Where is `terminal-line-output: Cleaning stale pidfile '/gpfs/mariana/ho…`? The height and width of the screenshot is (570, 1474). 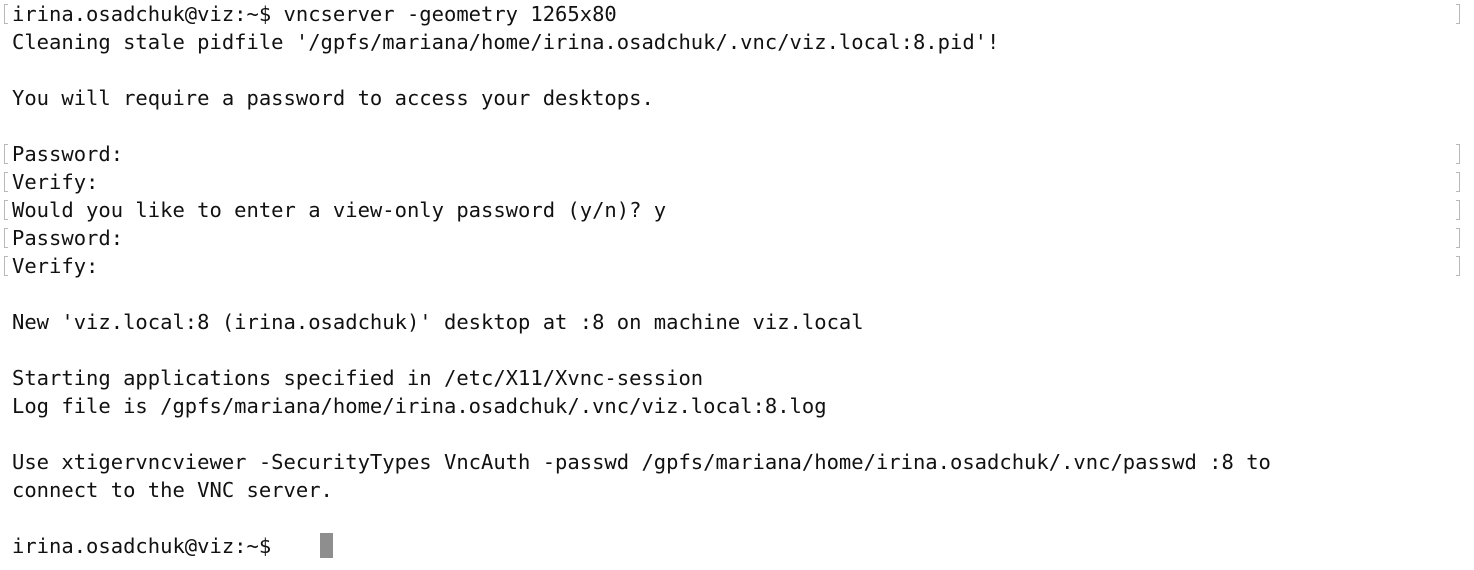 terminal-line-output: Cleaning stale pidfile '/gpfs/mariana/ho… is located at coordinates (506, 42).